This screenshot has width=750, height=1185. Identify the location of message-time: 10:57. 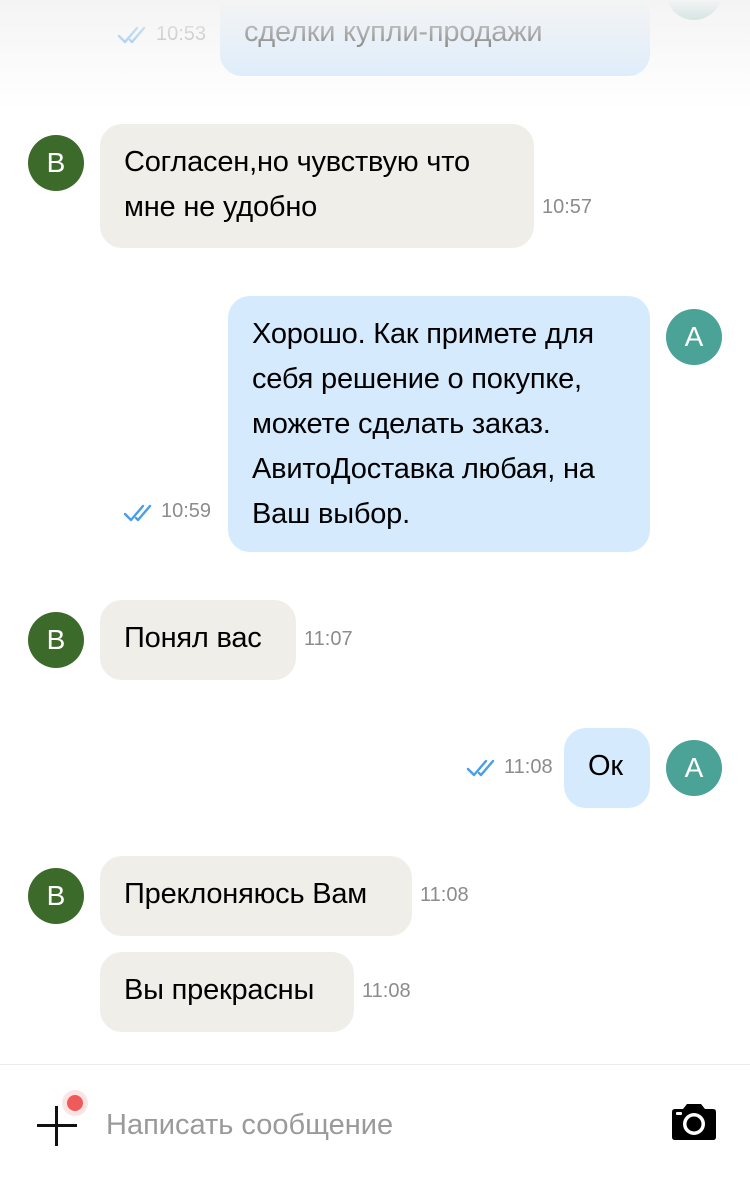
(567, 207).